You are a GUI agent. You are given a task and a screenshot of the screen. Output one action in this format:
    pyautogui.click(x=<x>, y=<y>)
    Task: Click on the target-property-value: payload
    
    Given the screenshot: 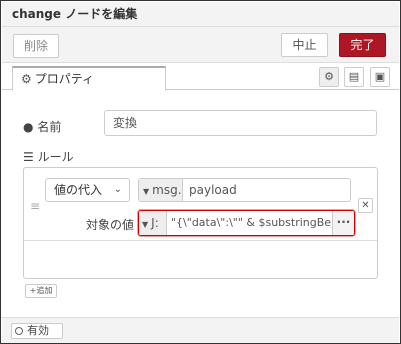 What is the action you would take?
    pyautogui.click(x=213, y=190)
    